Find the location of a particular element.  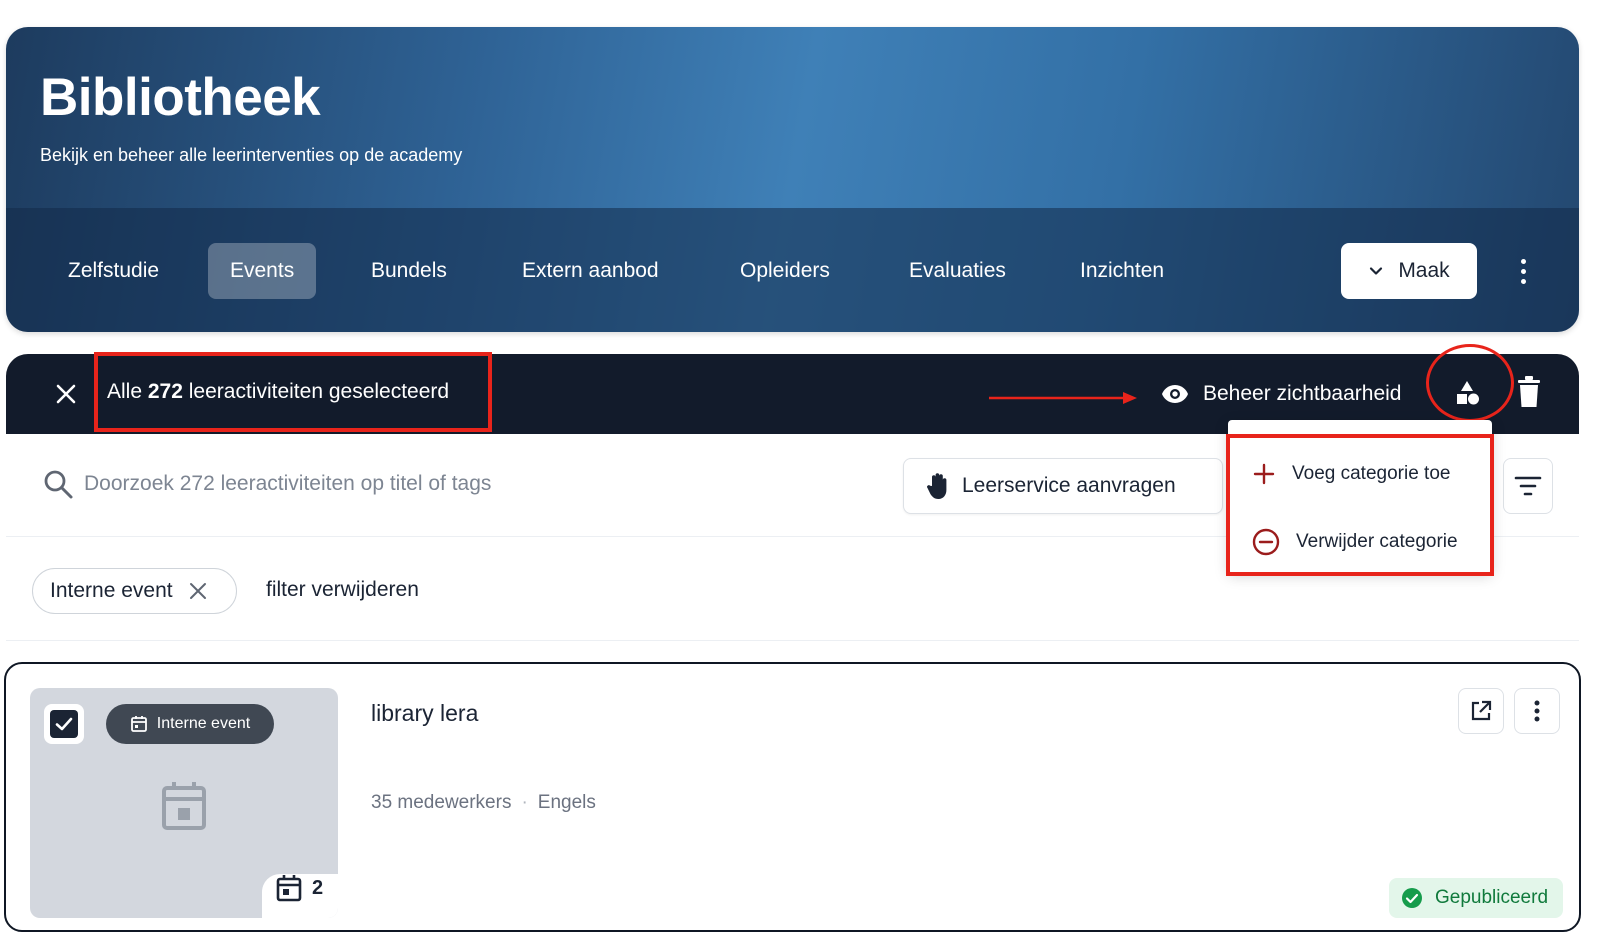

manage-visibility-button: Beheer zichtbaarheid is located at coordinates (1281, 394).